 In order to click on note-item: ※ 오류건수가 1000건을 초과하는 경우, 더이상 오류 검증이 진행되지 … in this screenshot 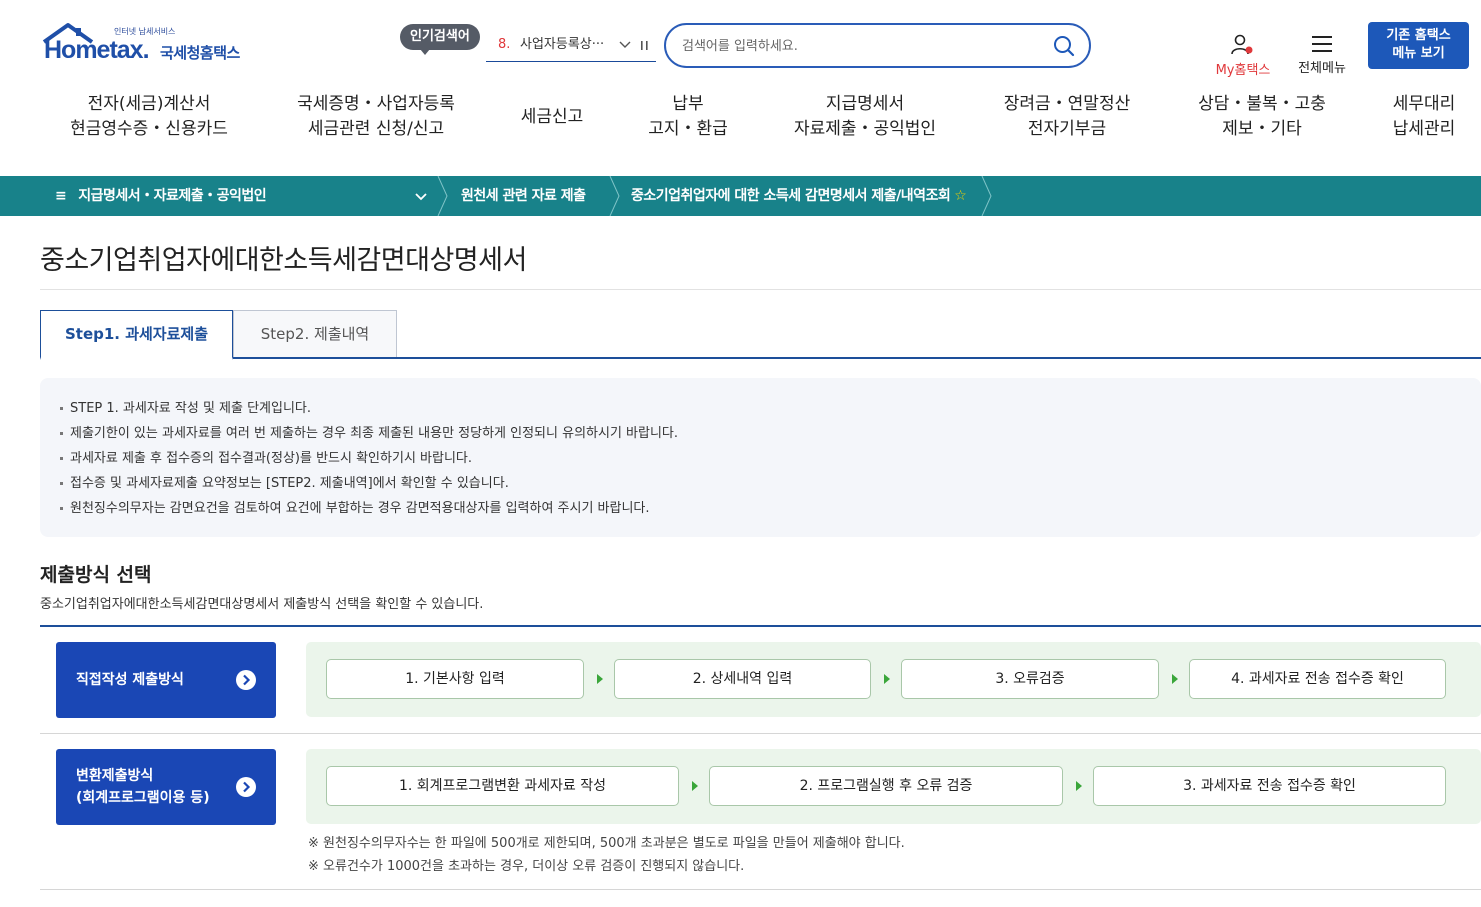, I will do `click(526, 866)`.